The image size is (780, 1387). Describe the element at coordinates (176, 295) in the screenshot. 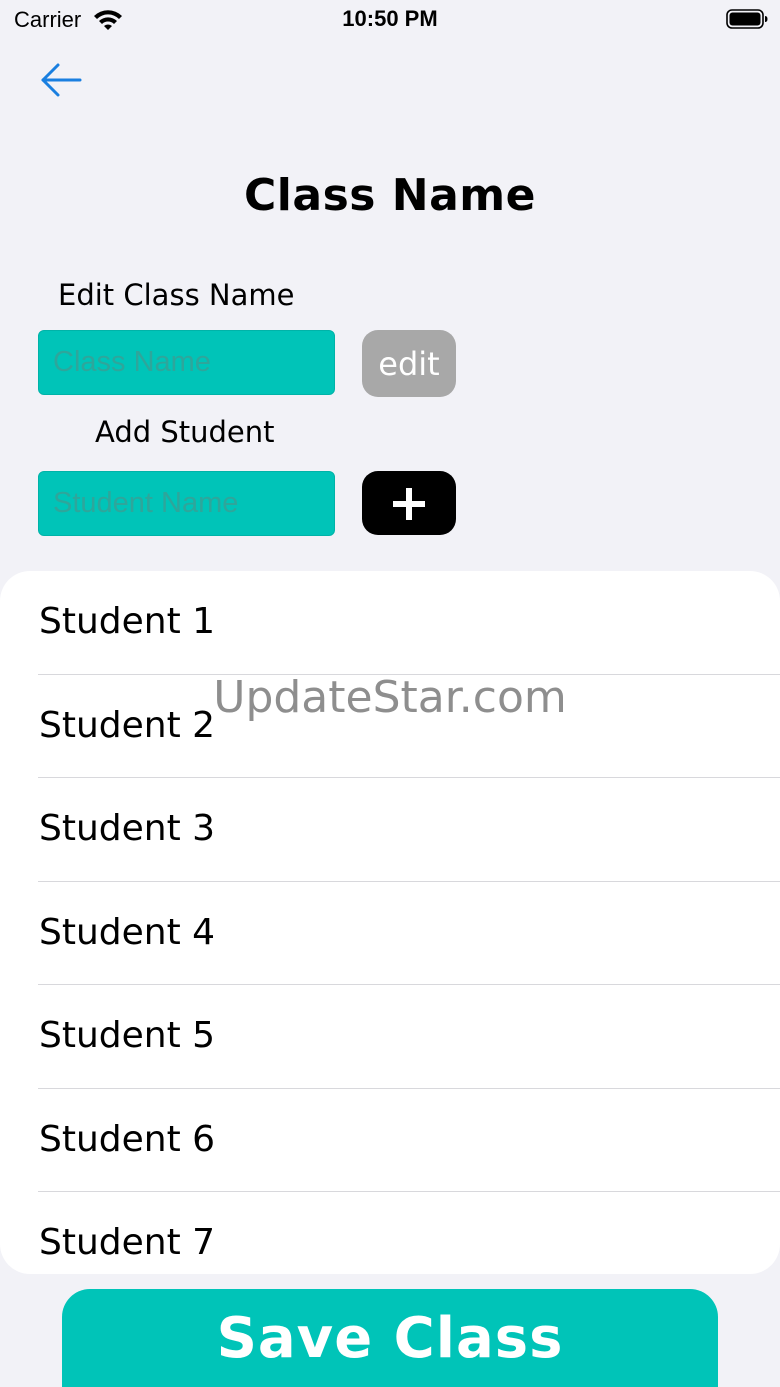

I see `edit-class-name-label: Edit Class Name` at that location.